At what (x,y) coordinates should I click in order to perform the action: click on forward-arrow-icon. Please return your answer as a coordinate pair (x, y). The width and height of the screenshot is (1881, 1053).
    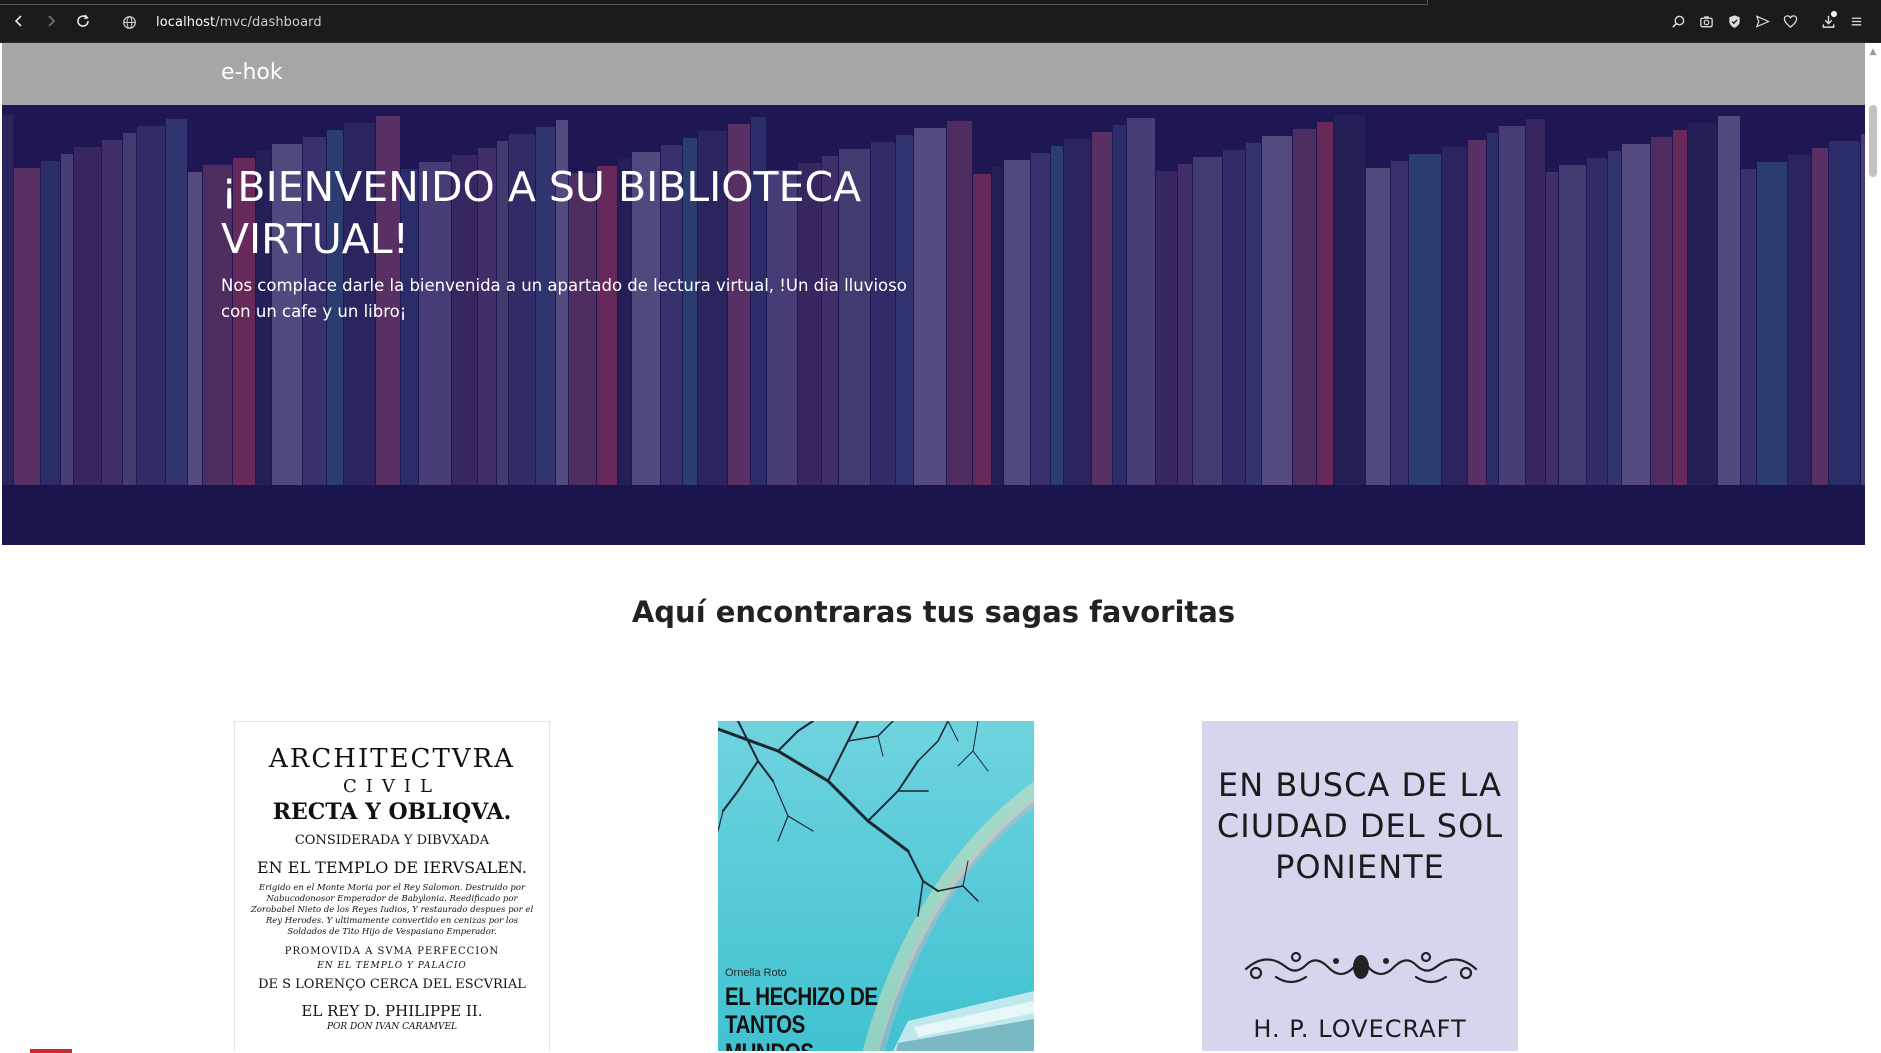
    Looking at the image, I should click on (52, 21).